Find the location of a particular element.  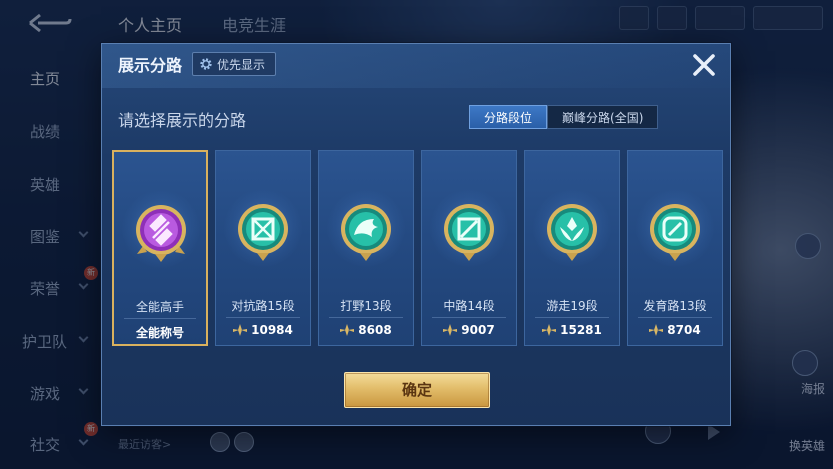

lane-card-mid: 中路14段 9007 is located at coordinates (469, 248).